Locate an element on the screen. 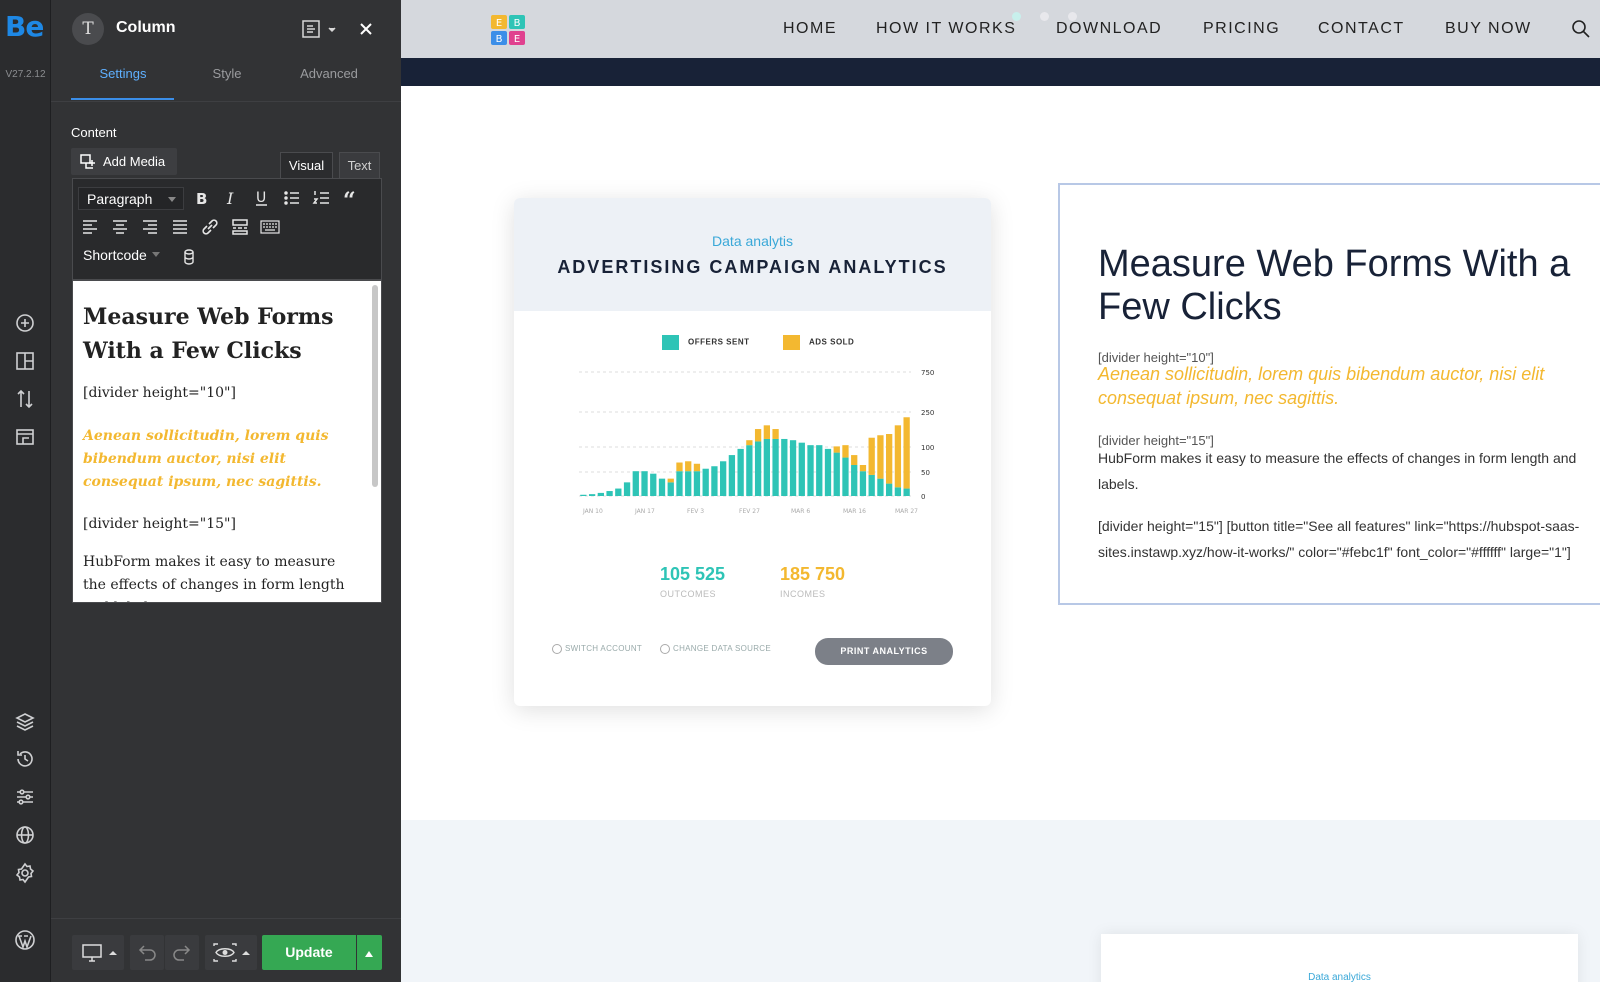 This screenshot has width=1600, height=982. sort-icon is located at coordinates (25, 399).